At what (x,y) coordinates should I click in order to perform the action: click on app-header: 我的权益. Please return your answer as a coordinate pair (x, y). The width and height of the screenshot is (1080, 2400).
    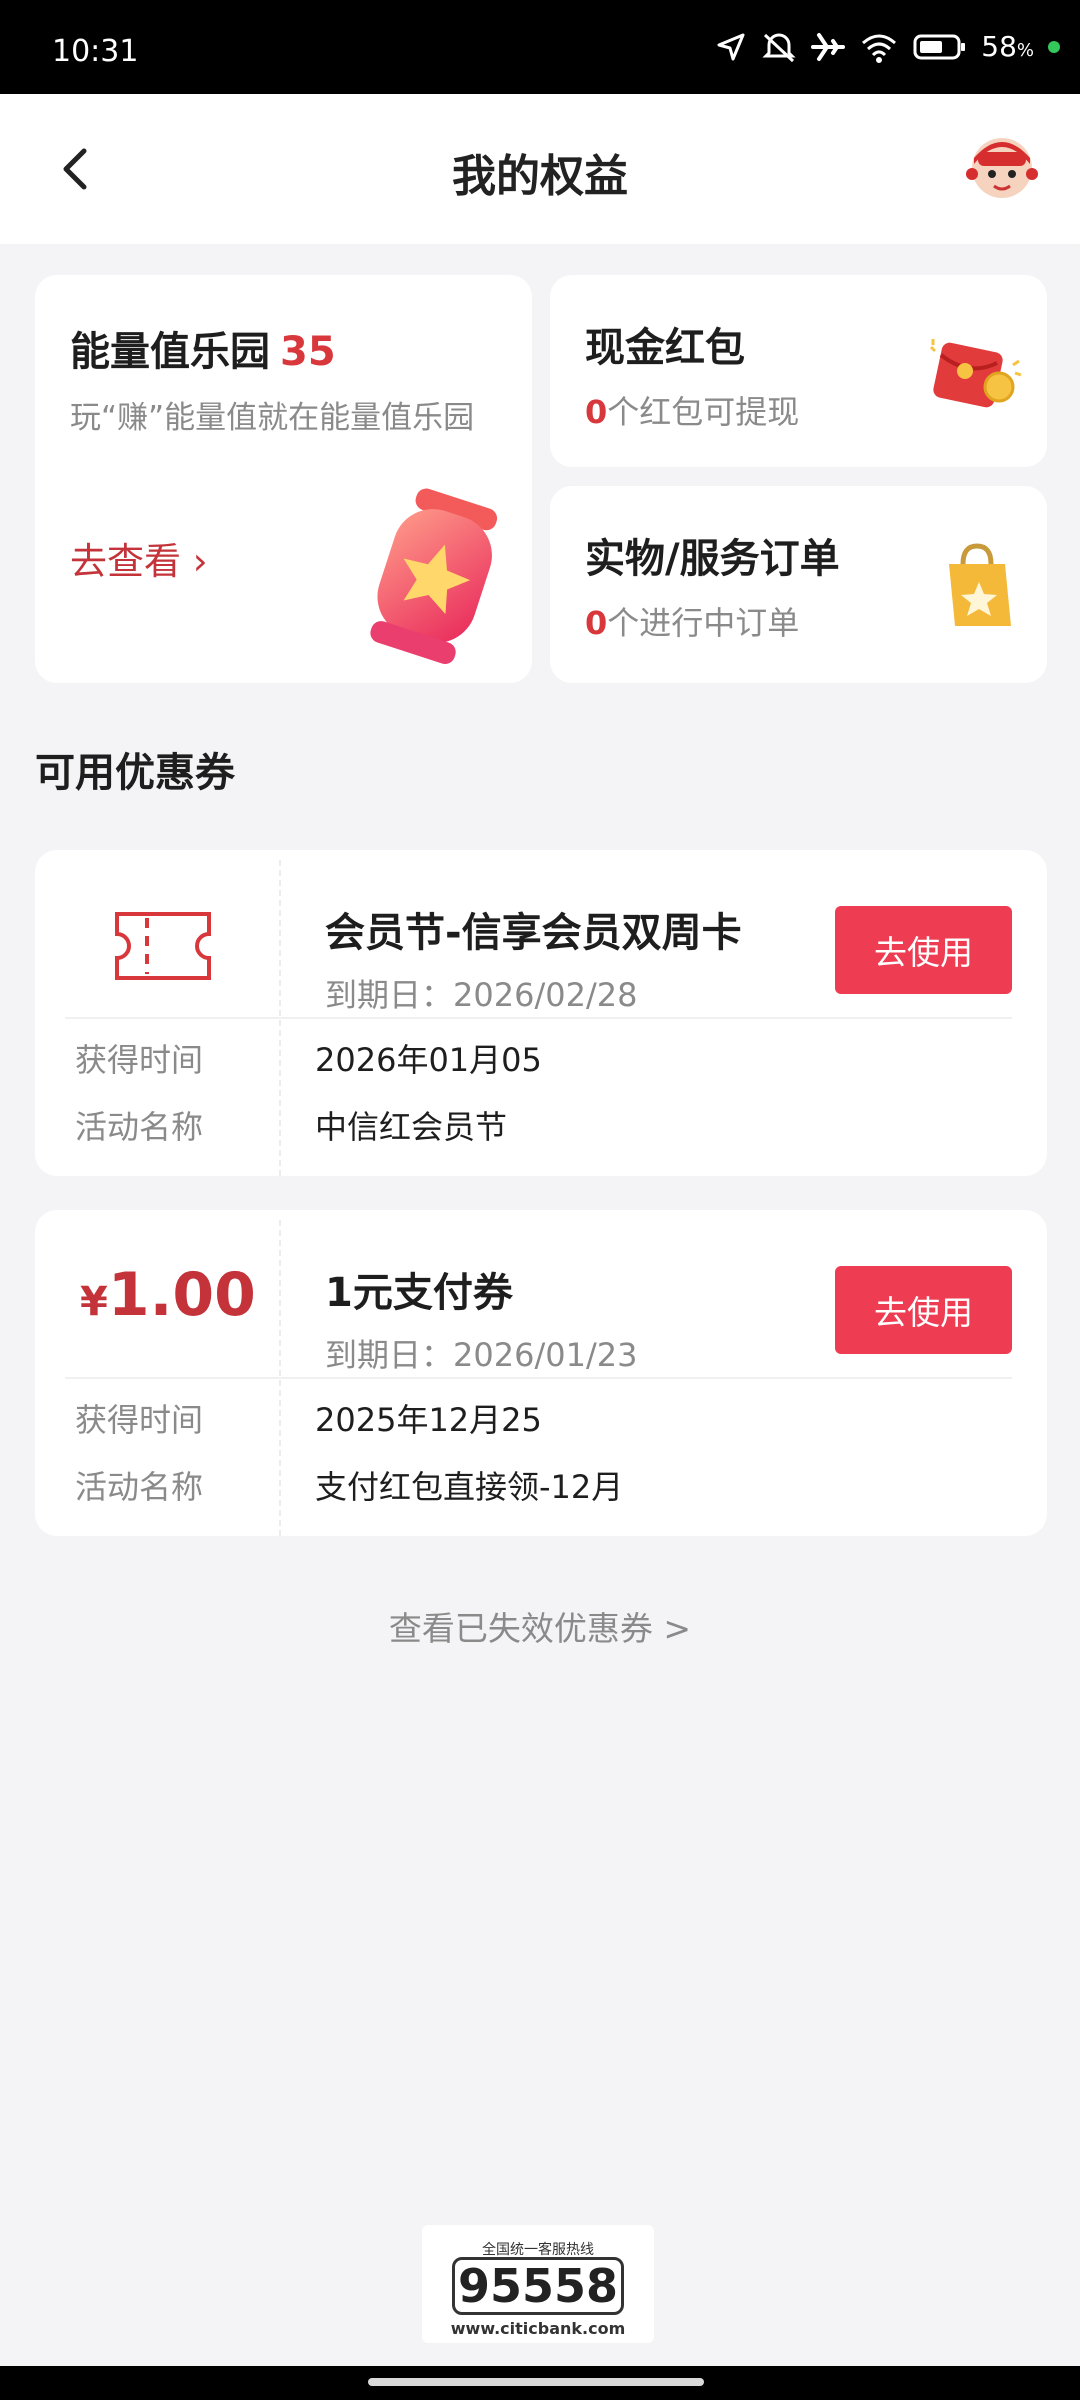
    Looking at the image, I should click on (540, 169).